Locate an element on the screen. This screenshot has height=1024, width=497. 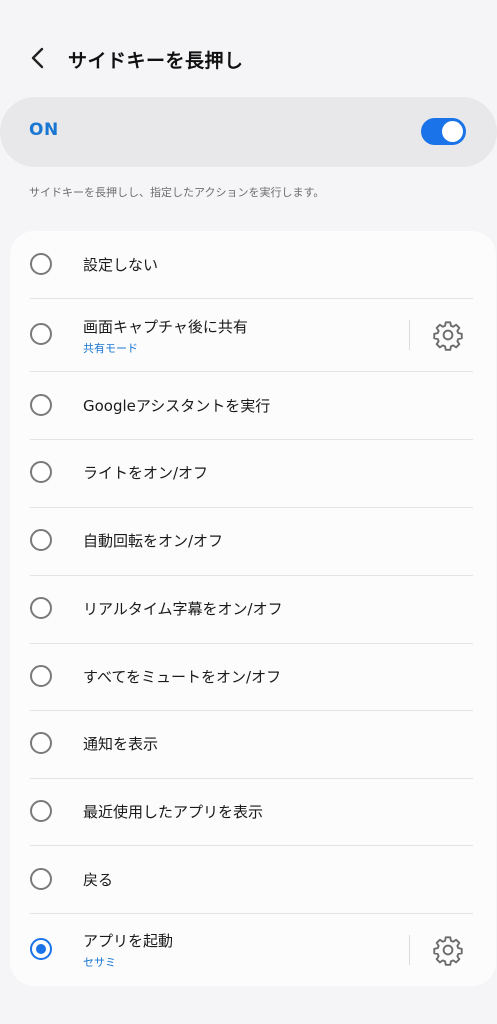
option-label: 戻る is located at coordinates (98, 880).